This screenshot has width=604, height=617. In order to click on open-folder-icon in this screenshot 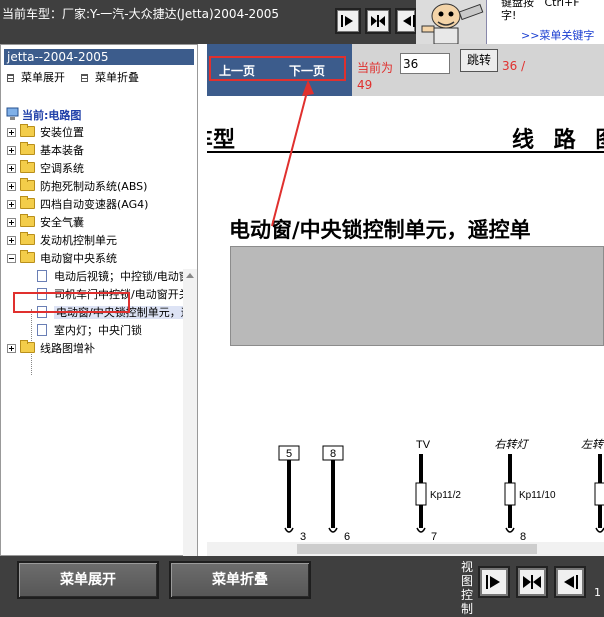, I will do `click(27, 256)`.